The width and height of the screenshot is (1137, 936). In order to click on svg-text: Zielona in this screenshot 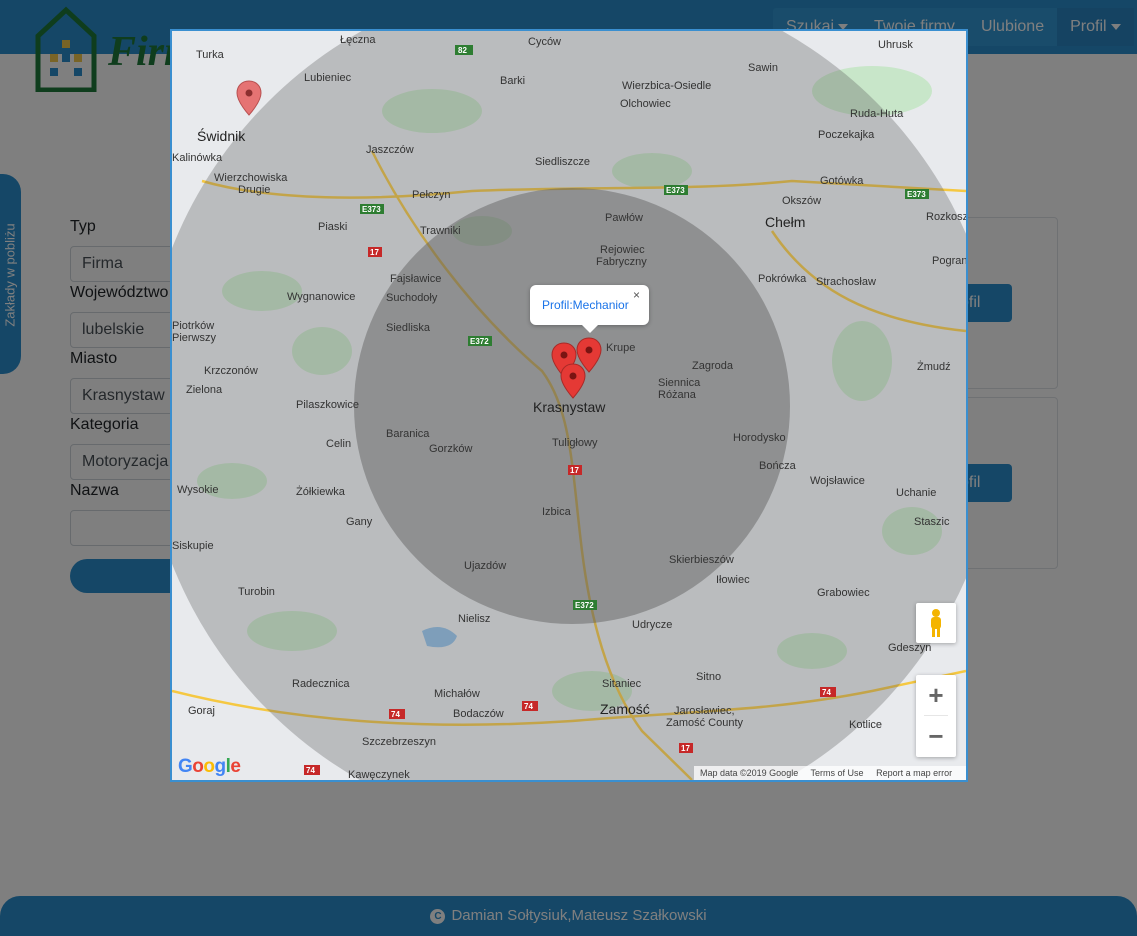, I will do `click(204, 390)`.